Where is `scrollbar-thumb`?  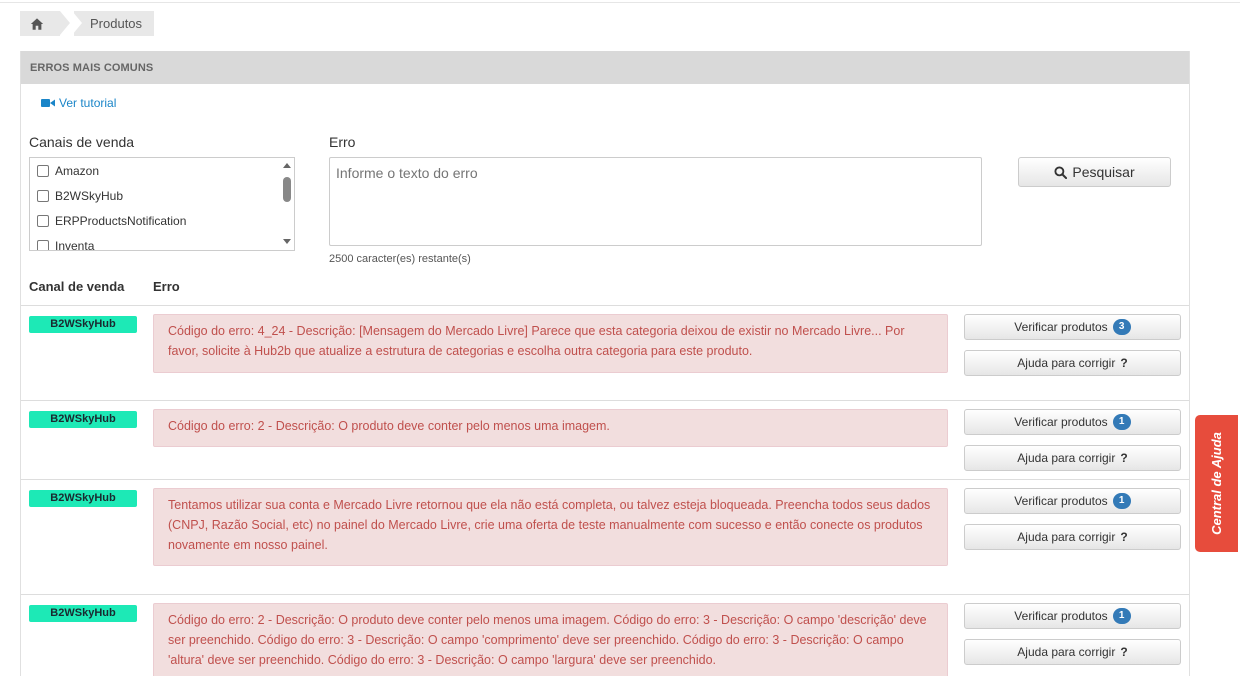
scrollbar-thumb is located at coordinates (287, 189).